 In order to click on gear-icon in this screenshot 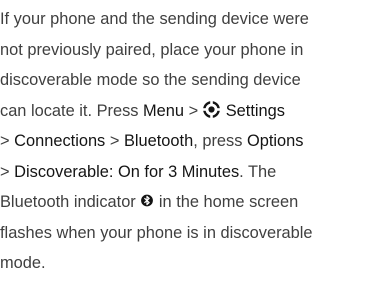, I will do `click(211, 109)`.